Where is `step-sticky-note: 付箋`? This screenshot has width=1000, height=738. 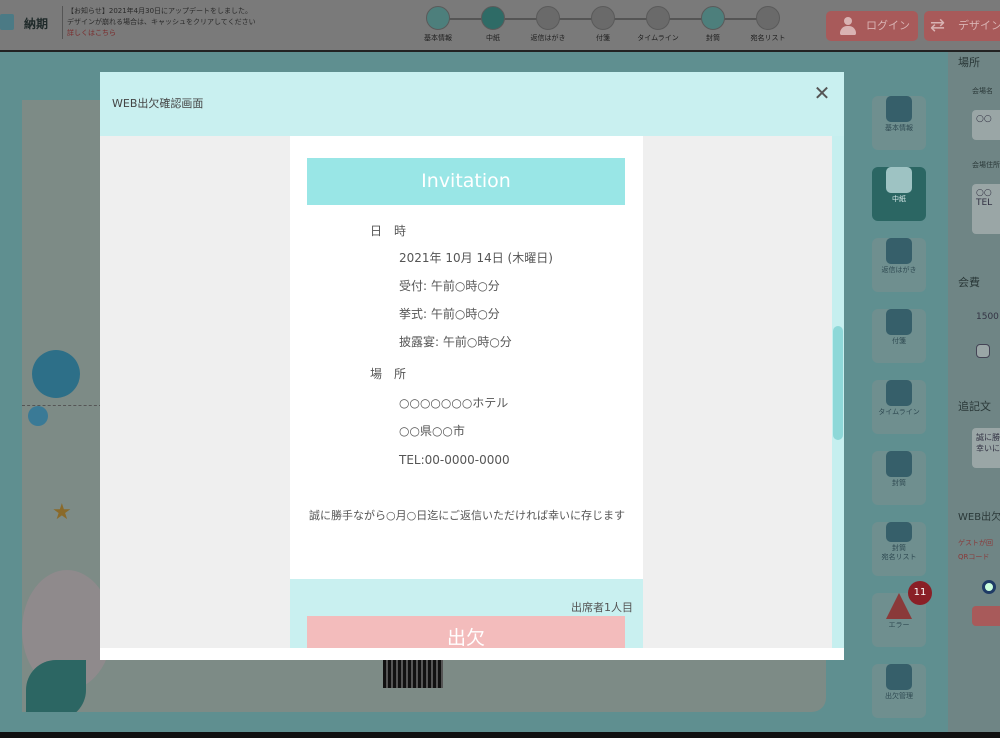
step-sticky-note: 付箋 is located at coordinates (603, 24).